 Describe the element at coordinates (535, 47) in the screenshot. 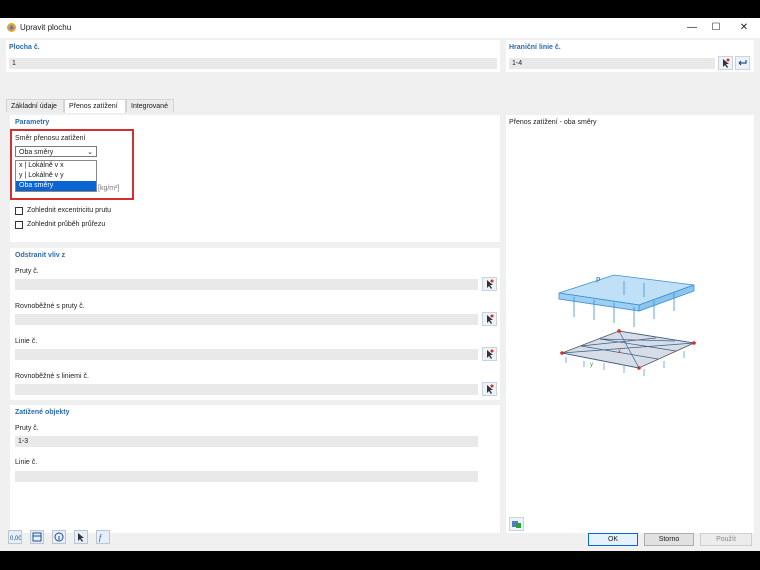

I see `boundary-lines-label: Hraniční linie č.` at that location.